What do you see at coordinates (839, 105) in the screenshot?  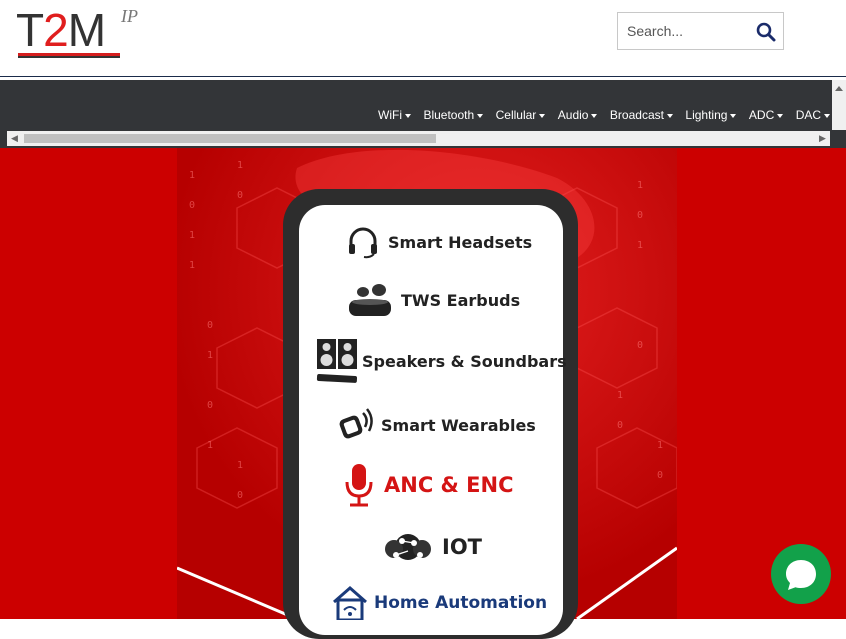 I see `vertical-scrollbar` at bounding box center [839, 105].